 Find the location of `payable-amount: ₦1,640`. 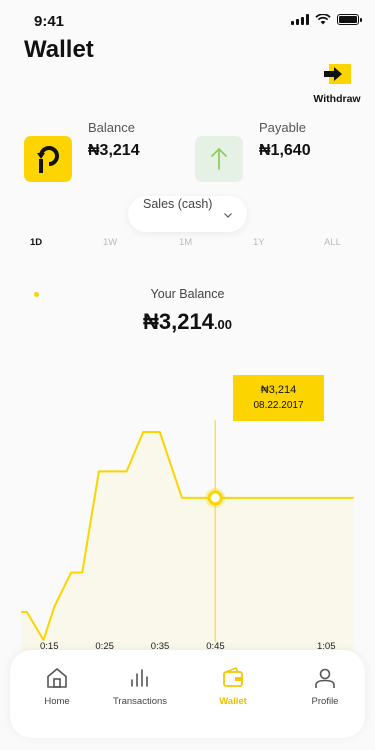

payable-amount: ₦1,640 is located at coordinates (285, 150).